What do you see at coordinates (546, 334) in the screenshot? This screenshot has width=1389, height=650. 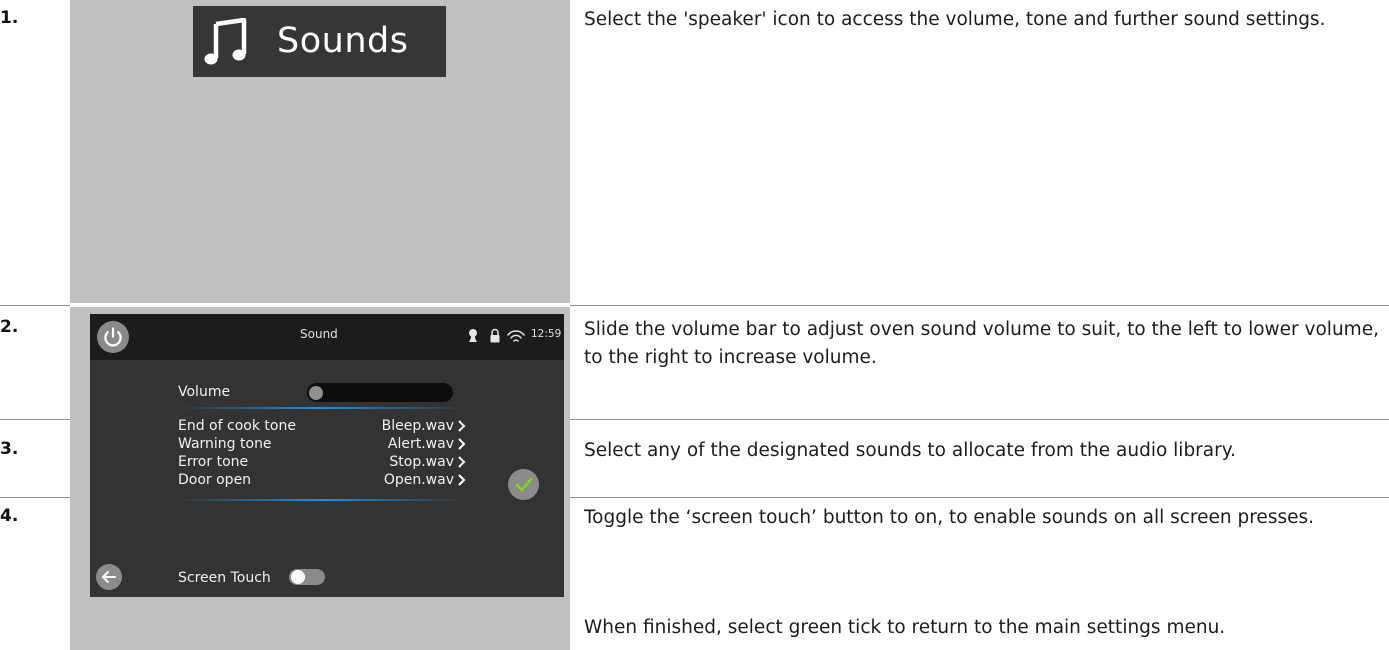 I see `status-time: 12:59` at bounding box center [546, 334].